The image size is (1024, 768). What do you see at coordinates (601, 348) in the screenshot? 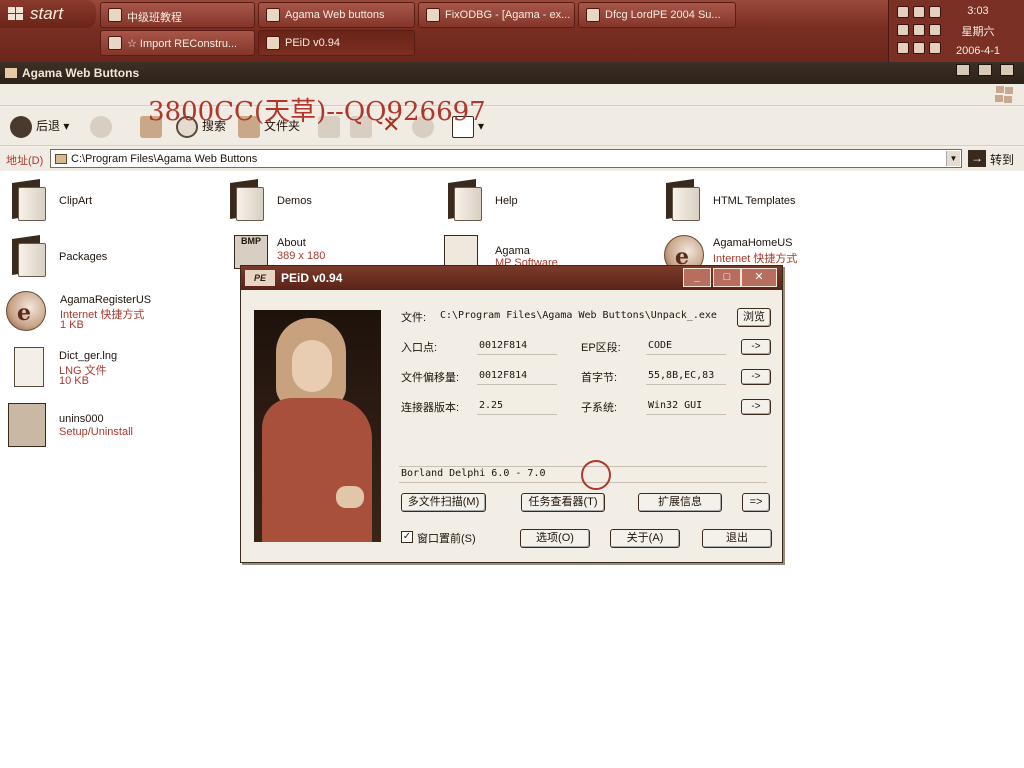
I see `ep-section-label: EP区段:` at bounding box center [601, 348].